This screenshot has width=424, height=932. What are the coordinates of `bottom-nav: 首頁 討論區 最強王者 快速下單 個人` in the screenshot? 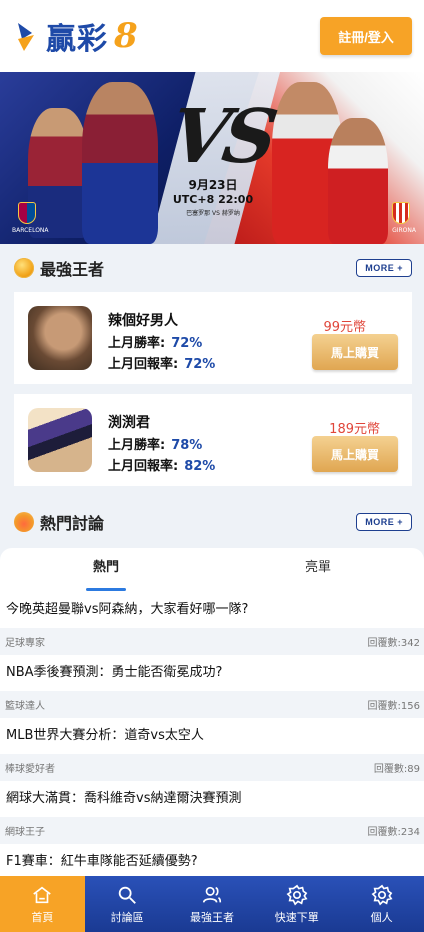 It's located at (212, 904).